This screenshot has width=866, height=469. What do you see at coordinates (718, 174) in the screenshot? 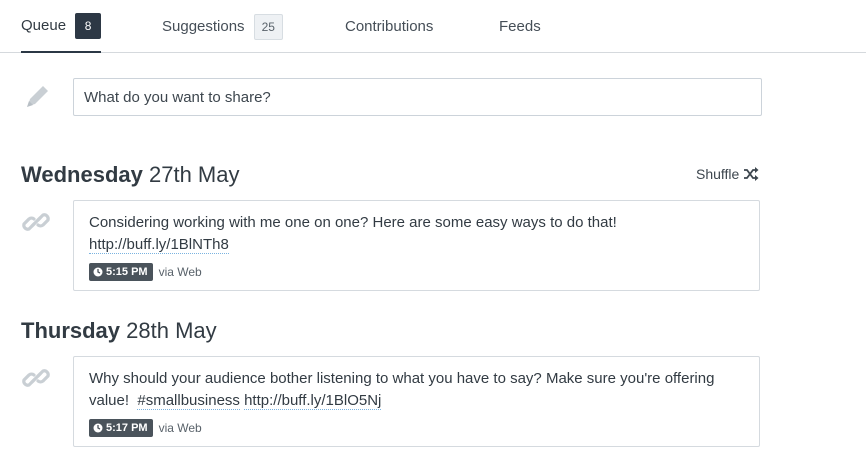
I see `shuffle-label: Shuffle` at bounding box center [718, 174].